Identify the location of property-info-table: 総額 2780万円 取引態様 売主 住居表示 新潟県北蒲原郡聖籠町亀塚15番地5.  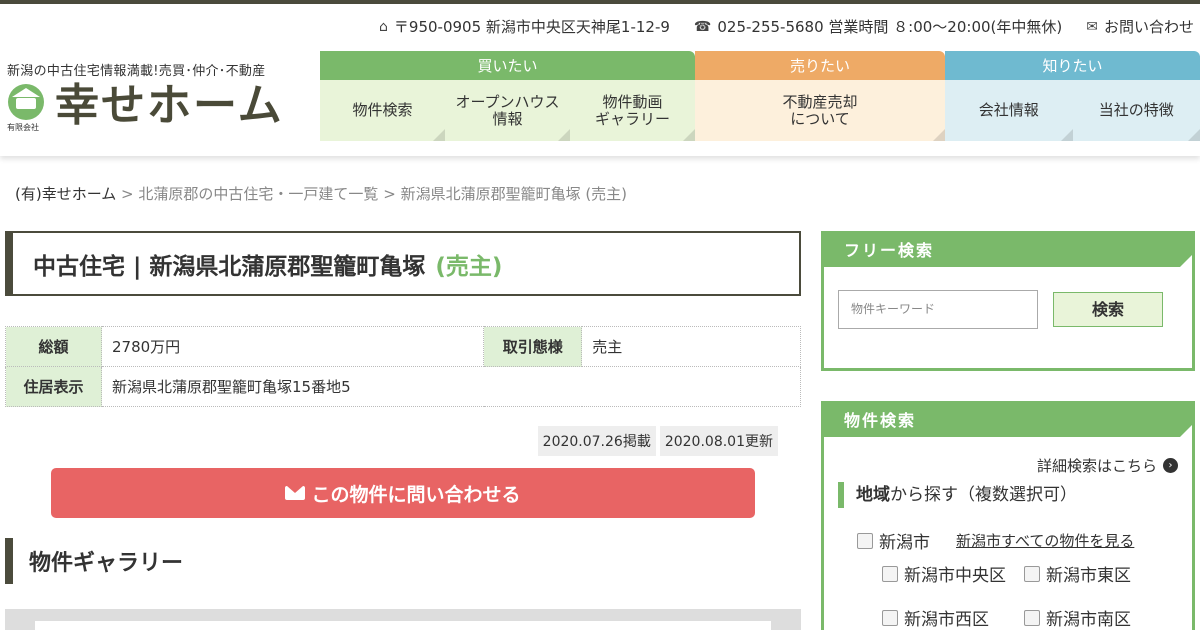
(403, 366).